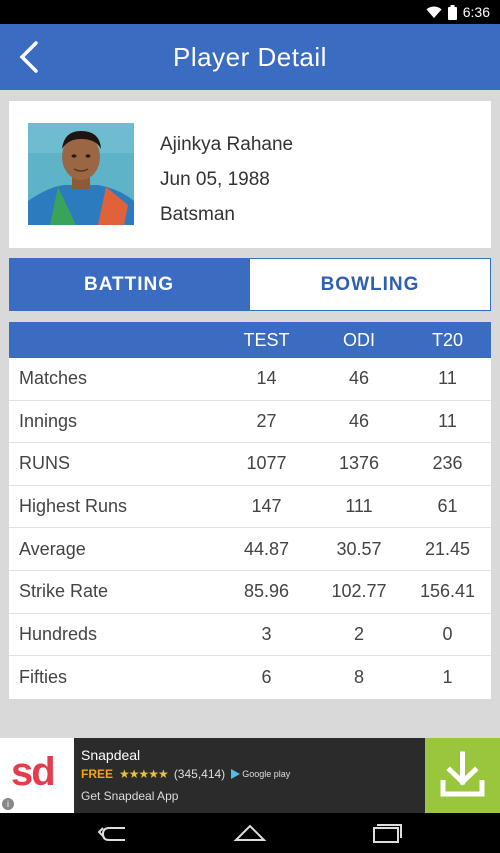 Image resolution: width=500 pixels, height=853 pixels. I want to click on cell-odi: 8, so click(358, 676).